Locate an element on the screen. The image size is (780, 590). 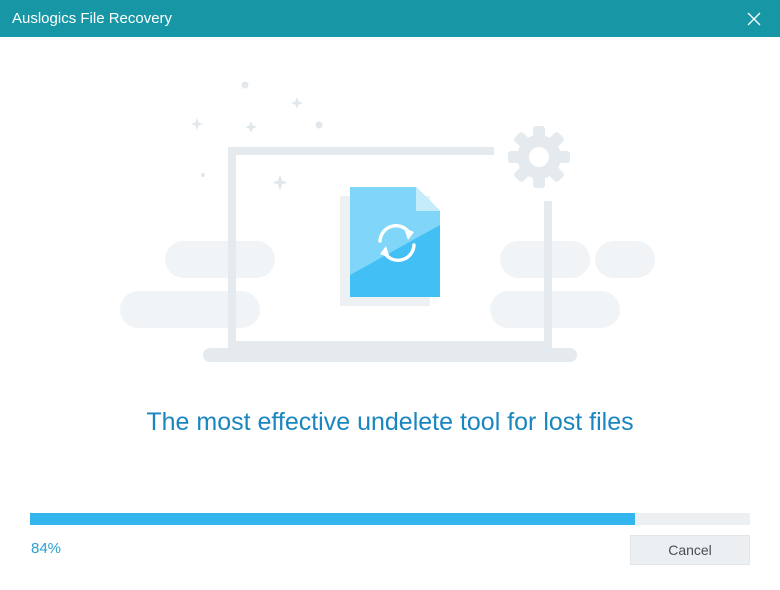
title-bar: Auslogics File Recovery is located at coordinates (390, 18).